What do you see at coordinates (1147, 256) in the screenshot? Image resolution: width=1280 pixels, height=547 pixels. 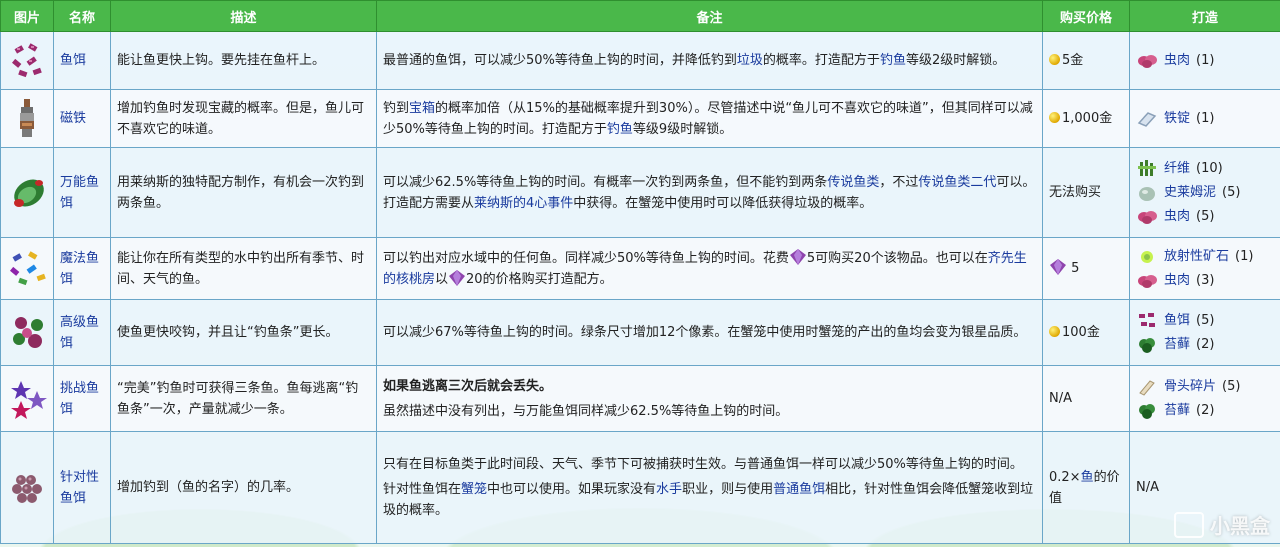 I see `radioactive-ore-icon` at bounding box center [1147, 256].